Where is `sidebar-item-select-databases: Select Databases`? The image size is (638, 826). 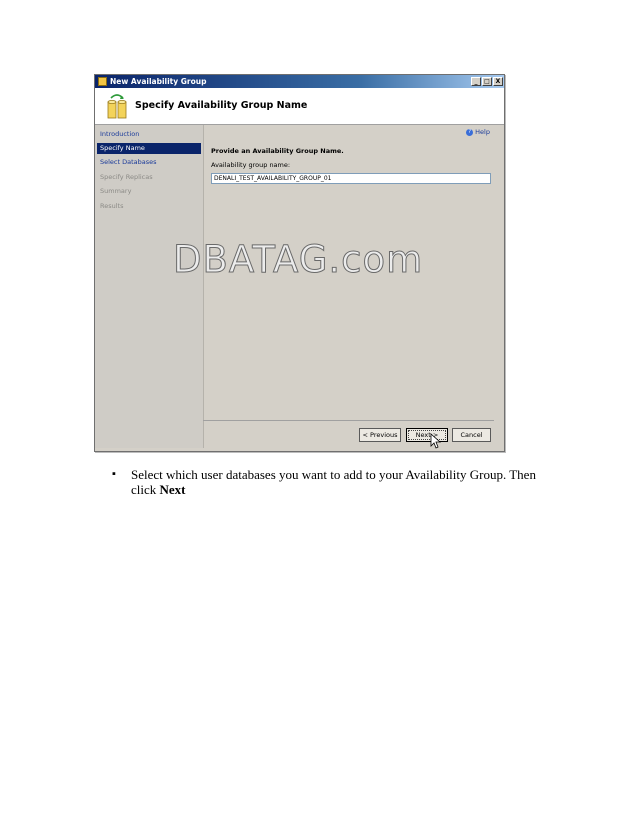 sidebar-item-select-databases: Select Databases is located at coordinates (149, 162).